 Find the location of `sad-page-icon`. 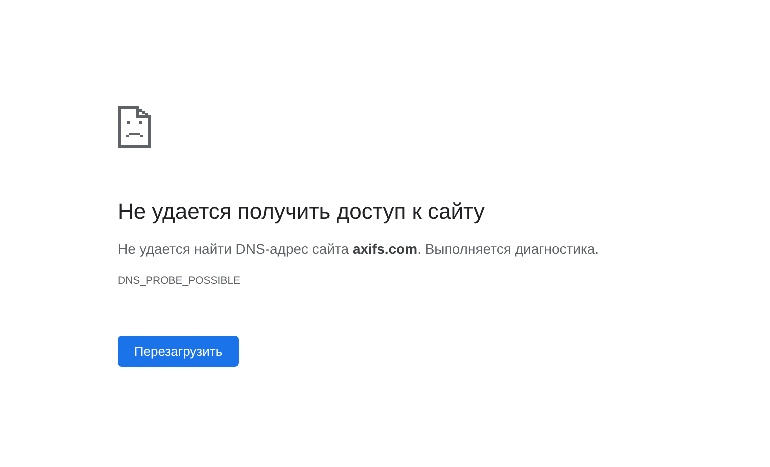

sad-page-icon is located at coordinates (134, 127).